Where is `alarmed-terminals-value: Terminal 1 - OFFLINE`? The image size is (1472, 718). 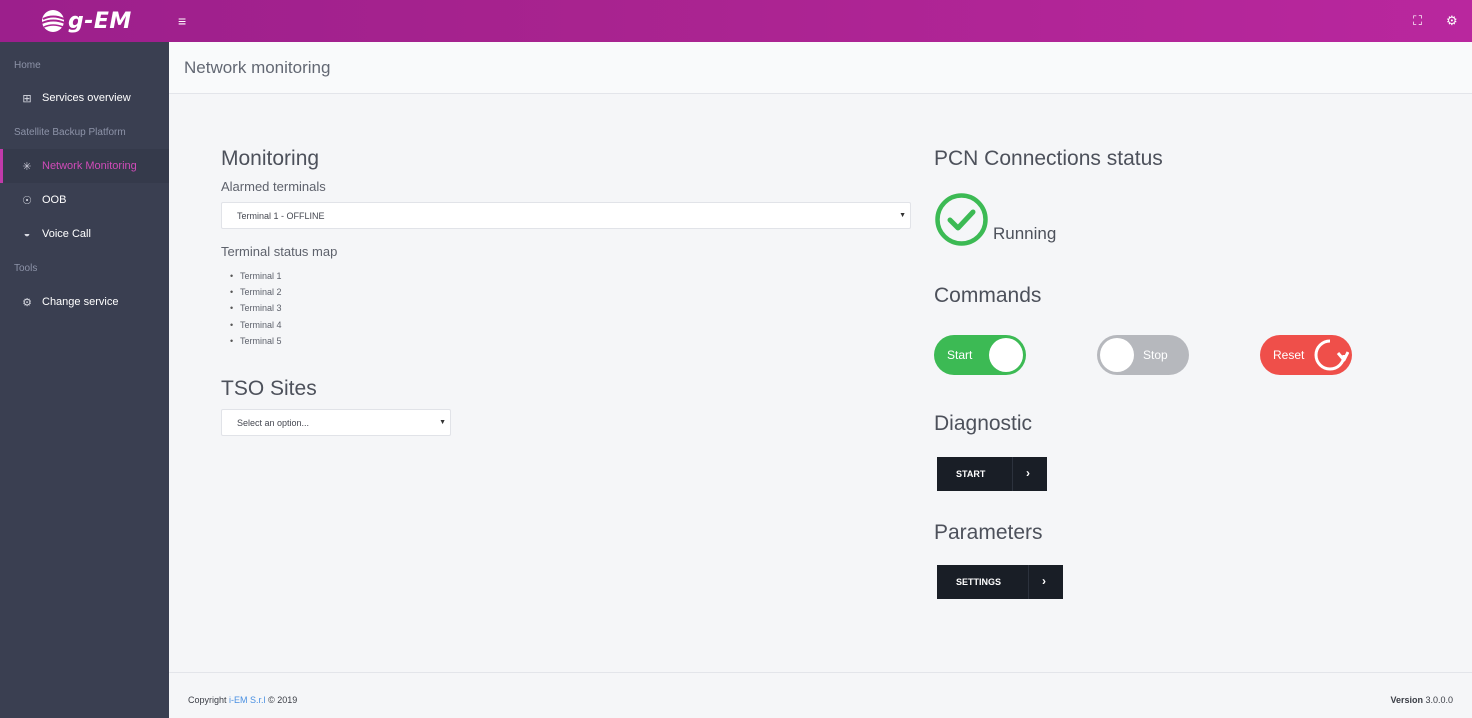 alarmed-terminals-value: Terminal 1 - OFFLINE is located at coordinates (281, 215).